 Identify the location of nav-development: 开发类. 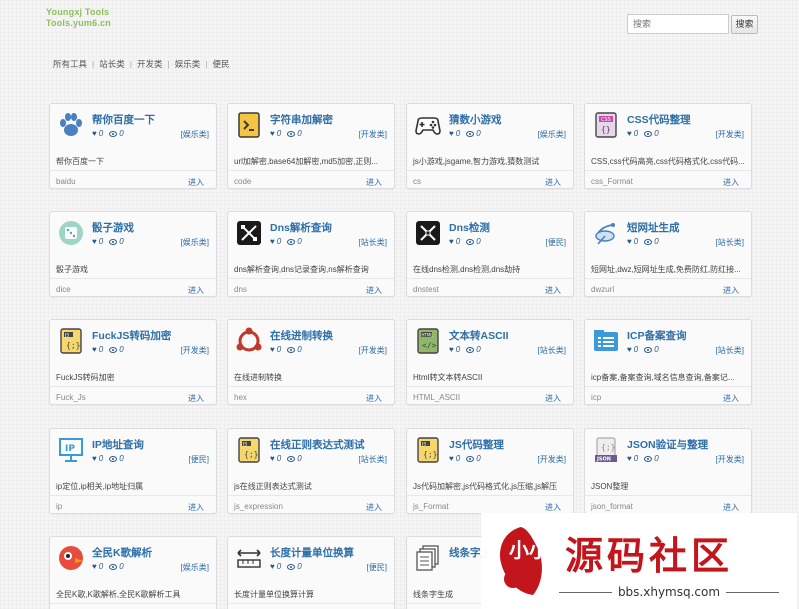
(150, 64).